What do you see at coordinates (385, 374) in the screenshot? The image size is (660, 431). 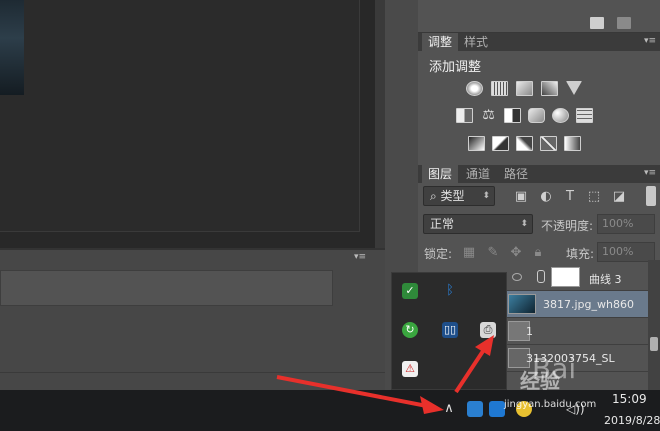 I see `annotation-arrows` at bounding box center [385, 374].